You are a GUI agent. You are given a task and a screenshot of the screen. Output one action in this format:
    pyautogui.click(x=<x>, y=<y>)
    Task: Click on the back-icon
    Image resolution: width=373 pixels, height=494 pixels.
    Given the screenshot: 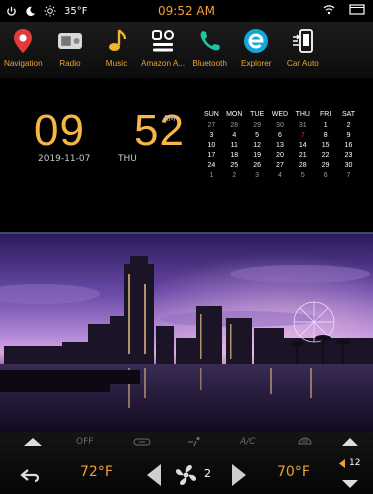 What is the action you would take?
    pyautogui.click(x=30, y=476)
    